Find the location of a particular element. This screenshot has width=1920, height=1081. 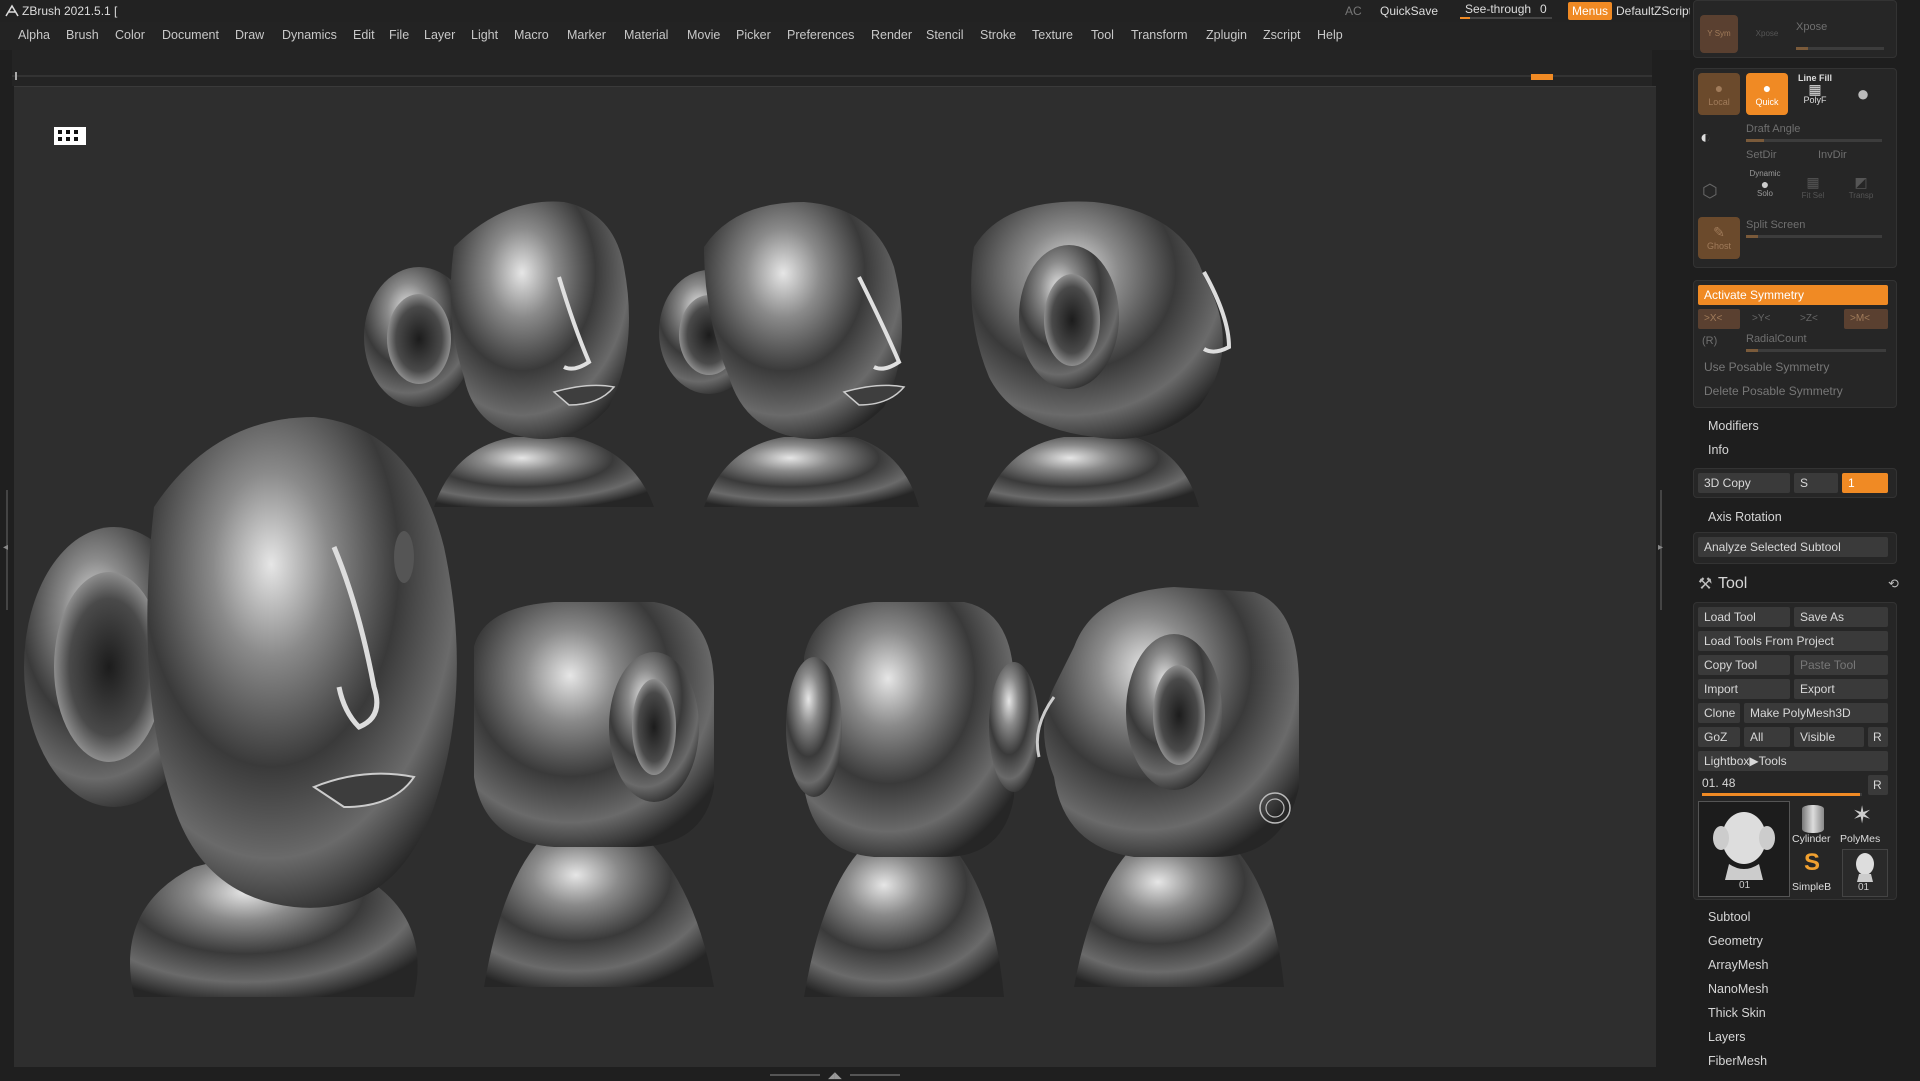

subtool-section: Subtool is located at coordinates (1729, 917).